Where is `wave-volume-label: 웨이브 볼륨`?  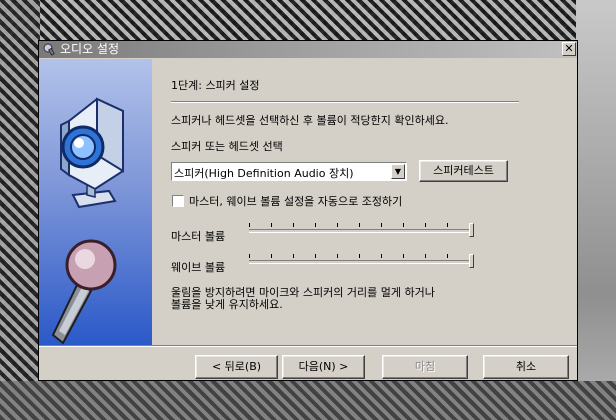
wave-volume-label: 웨이브 볼륨 is located at coordinates (198, 267).